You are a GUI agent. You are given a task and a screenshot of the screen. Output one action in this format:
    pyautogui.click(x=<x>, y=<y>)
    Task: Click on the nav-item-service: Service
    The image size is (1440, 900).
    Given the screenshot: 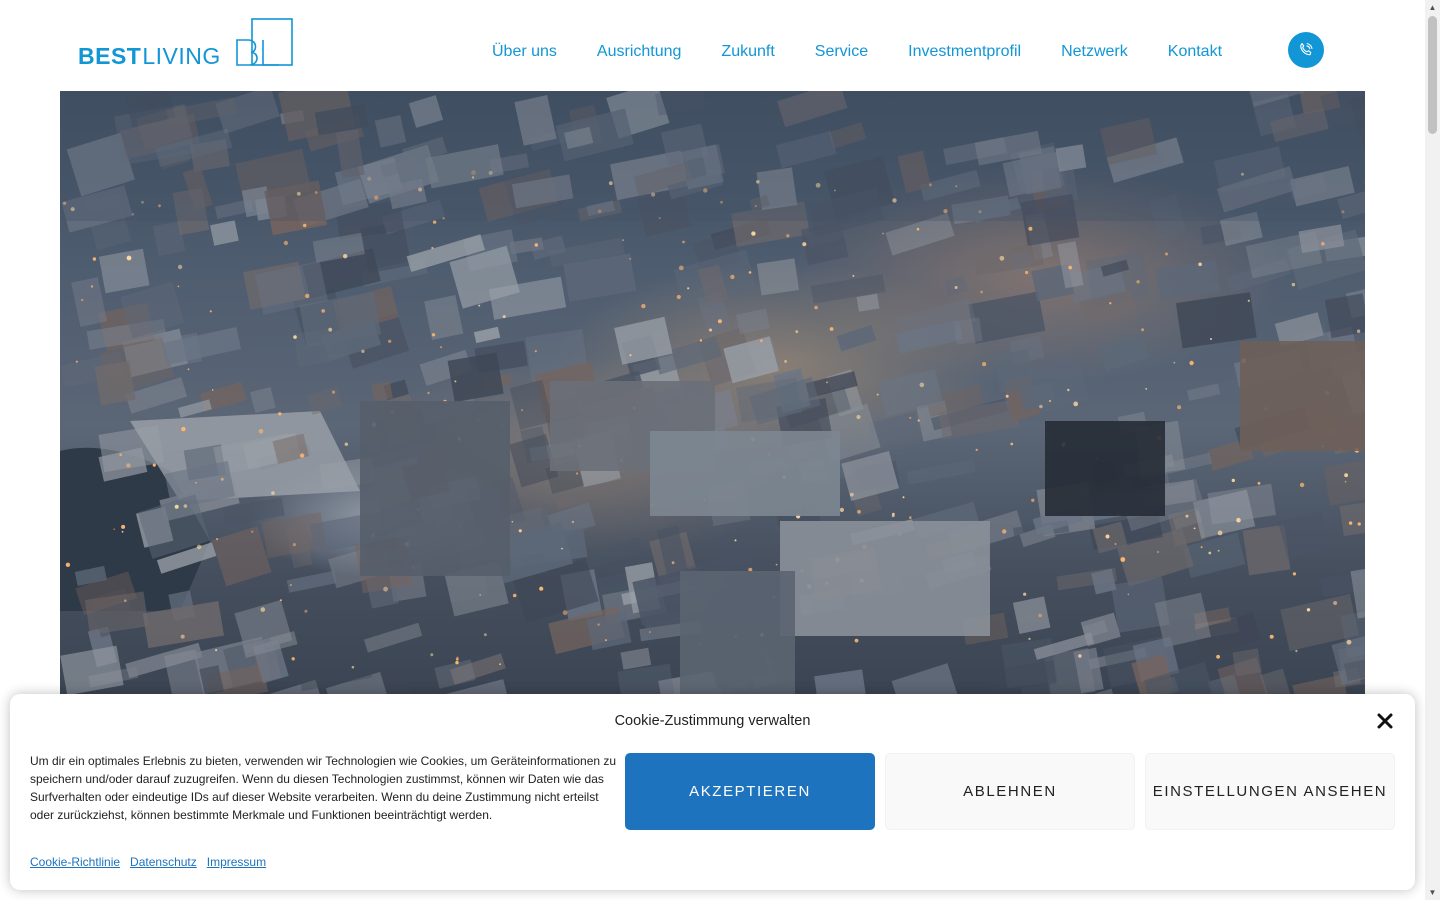 What is the action you would take?
    pyautogui.click(x=841, y=52)
    